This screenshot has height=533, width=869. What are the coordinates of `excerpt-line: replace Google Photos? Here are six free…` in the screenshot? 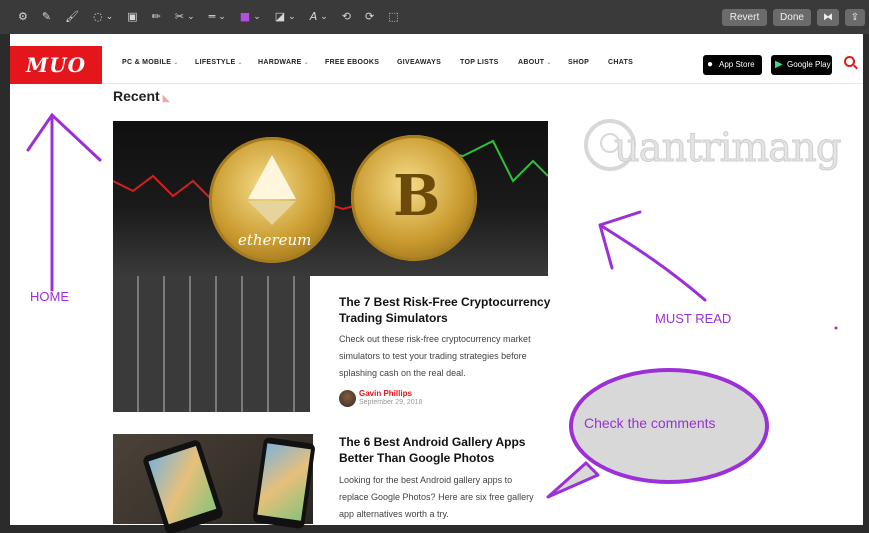 It's located at (436, 497).